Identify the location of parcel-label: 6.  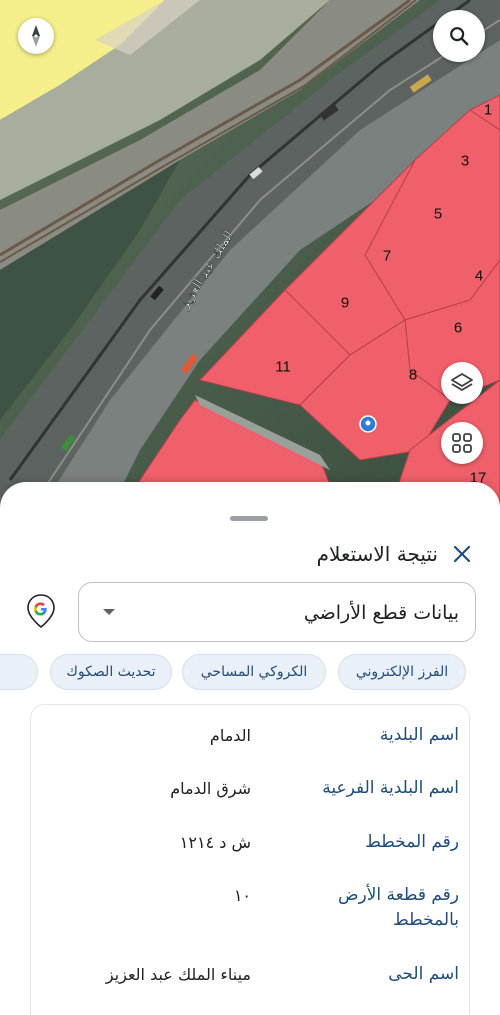
(458, 328).